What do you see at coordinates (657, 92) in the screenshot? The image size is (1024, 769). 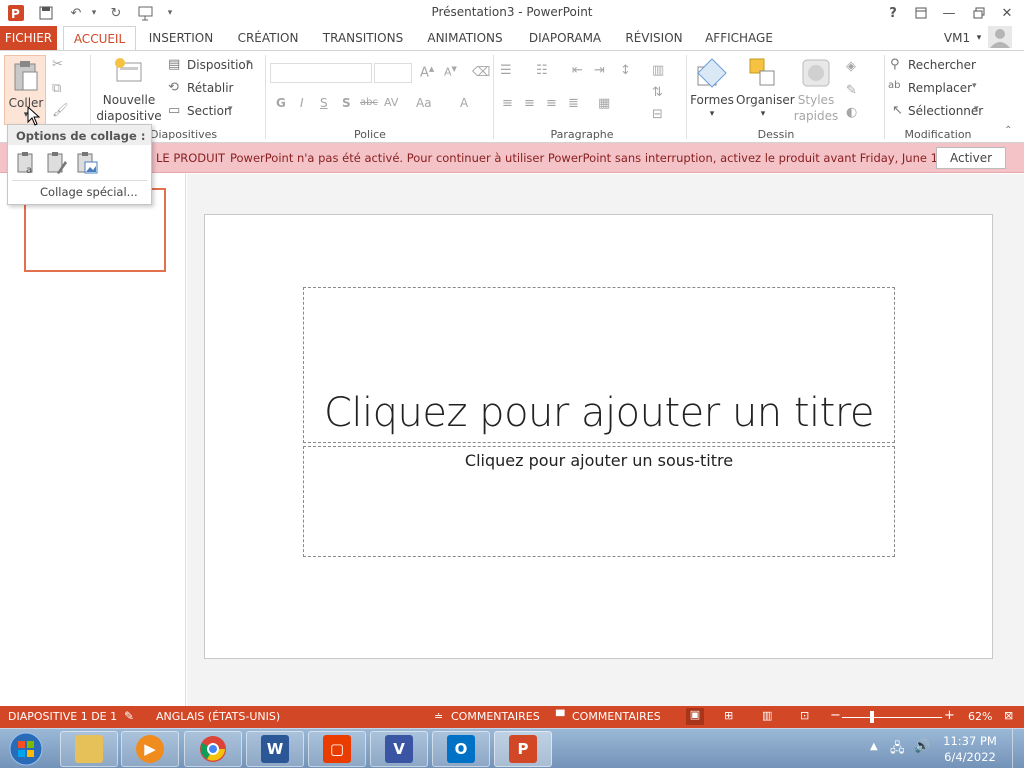 I see `text-direction-icon: ⇅` at bounding box center [657, 92].